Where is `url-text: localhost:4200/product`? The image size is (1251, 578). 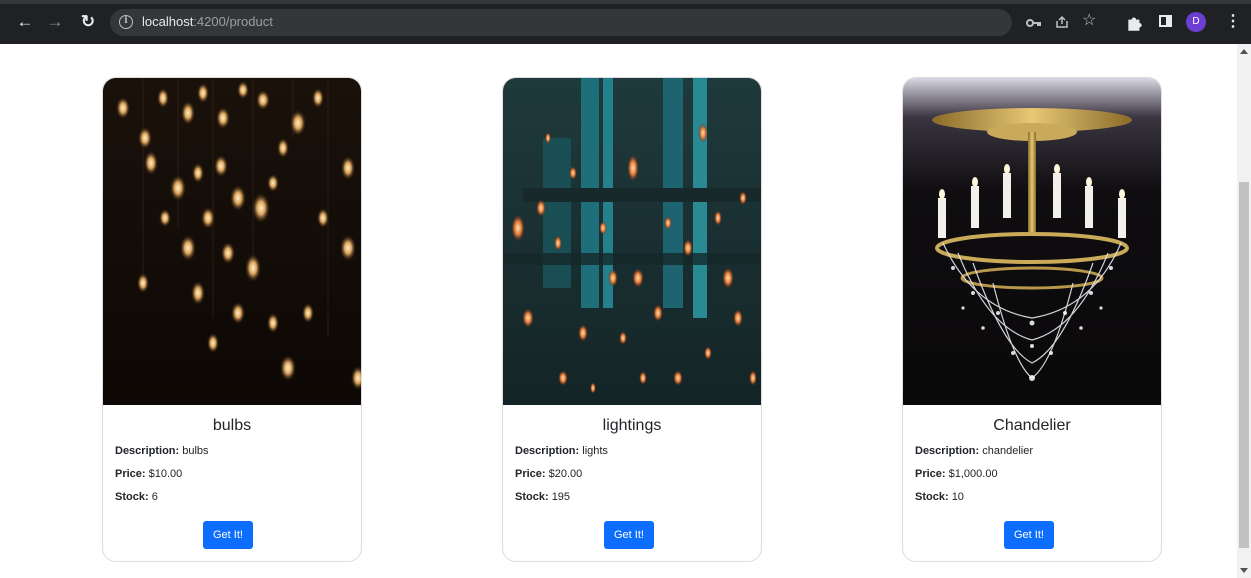 url-text: localhost:4200/product is located at coordinates (207, 21).